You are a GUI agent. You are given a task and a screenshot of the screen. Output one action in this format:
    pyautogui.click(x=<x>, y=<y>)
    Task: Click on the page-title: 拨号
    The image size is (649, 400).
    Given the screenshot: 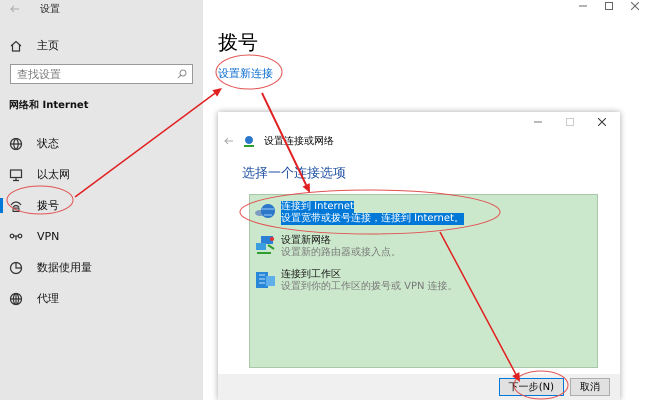 What is the action you would take?
    pyautogui.click(x=238, y=42)
    